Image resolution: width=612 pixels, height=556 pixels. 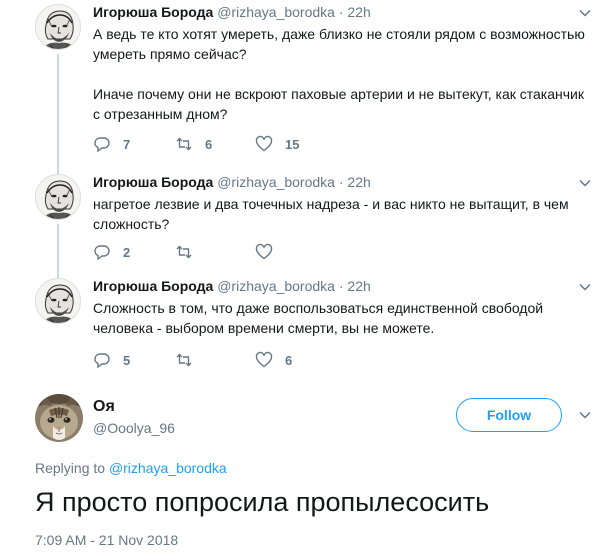 What do you see at coordinates (106, 540) in the screenshot?
I see `tweet-timestamp: 7:09 AM - 21 Nov 2018` at bounding box center [106, 540].